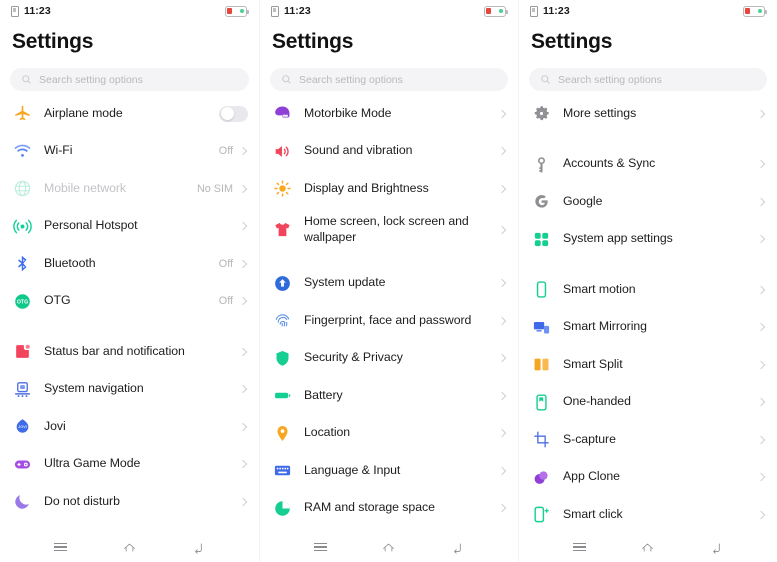 The image size is (777, 562). I want to click on settings-row: Smart Mirroring, so click(648, 328).